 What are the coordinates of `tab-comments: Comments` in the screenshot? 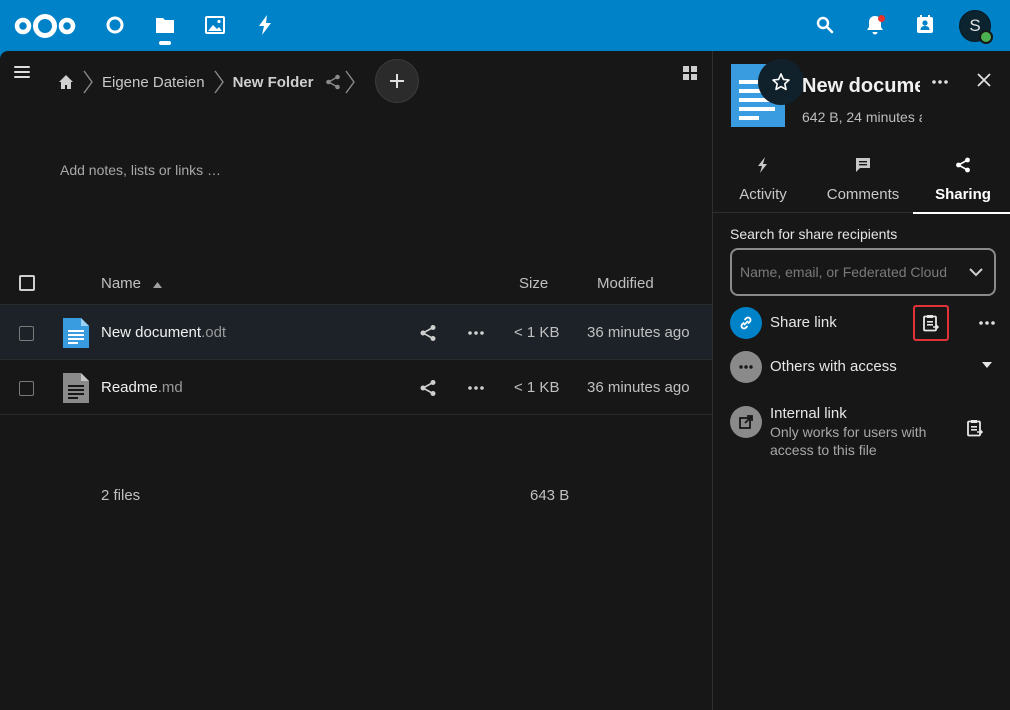 It's located at (863, 182).